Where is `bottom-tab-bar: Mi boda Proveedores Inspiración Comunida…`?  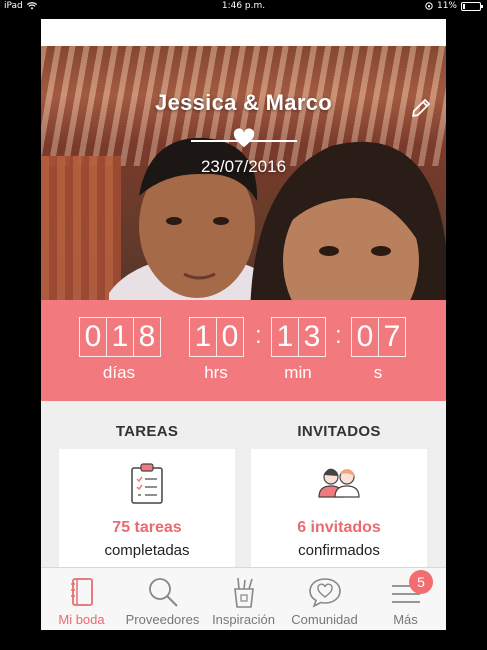 bottom-tab-bar: Mi boda Proveedores Inspiración Comunida… is located at coordinates (243, 598).